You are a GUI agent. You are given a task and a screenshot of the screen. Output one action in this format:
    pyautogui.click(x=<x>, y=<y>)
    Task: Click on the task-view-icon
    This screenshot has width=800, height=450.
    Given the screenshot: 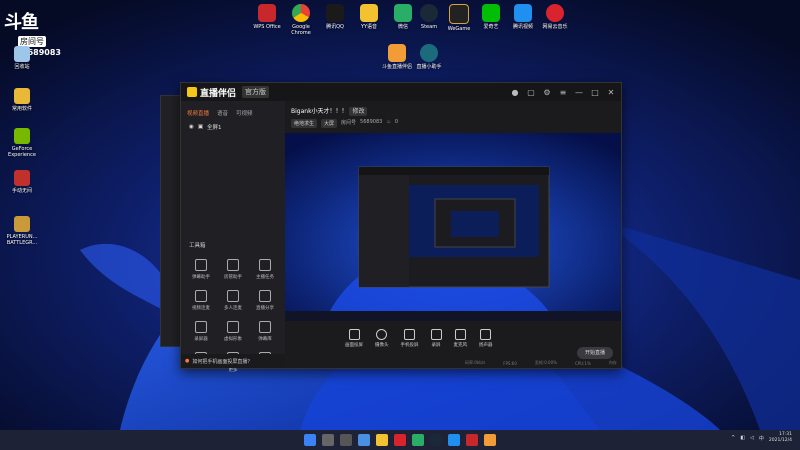 What is the action you would take?
    pyautogui.click(x=346, y=440)
    